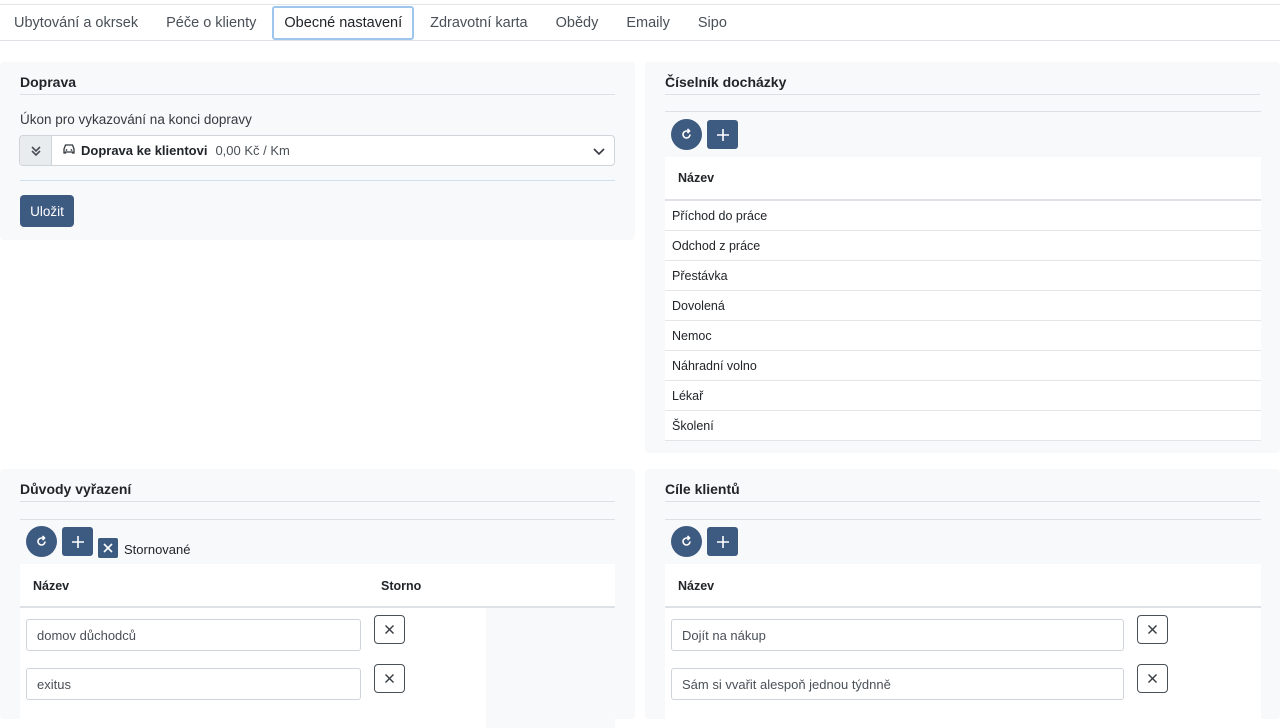  Describe the element at coordinates (963, 111) in the screenshot. I see `dochazka-toolbar-line` at that location.